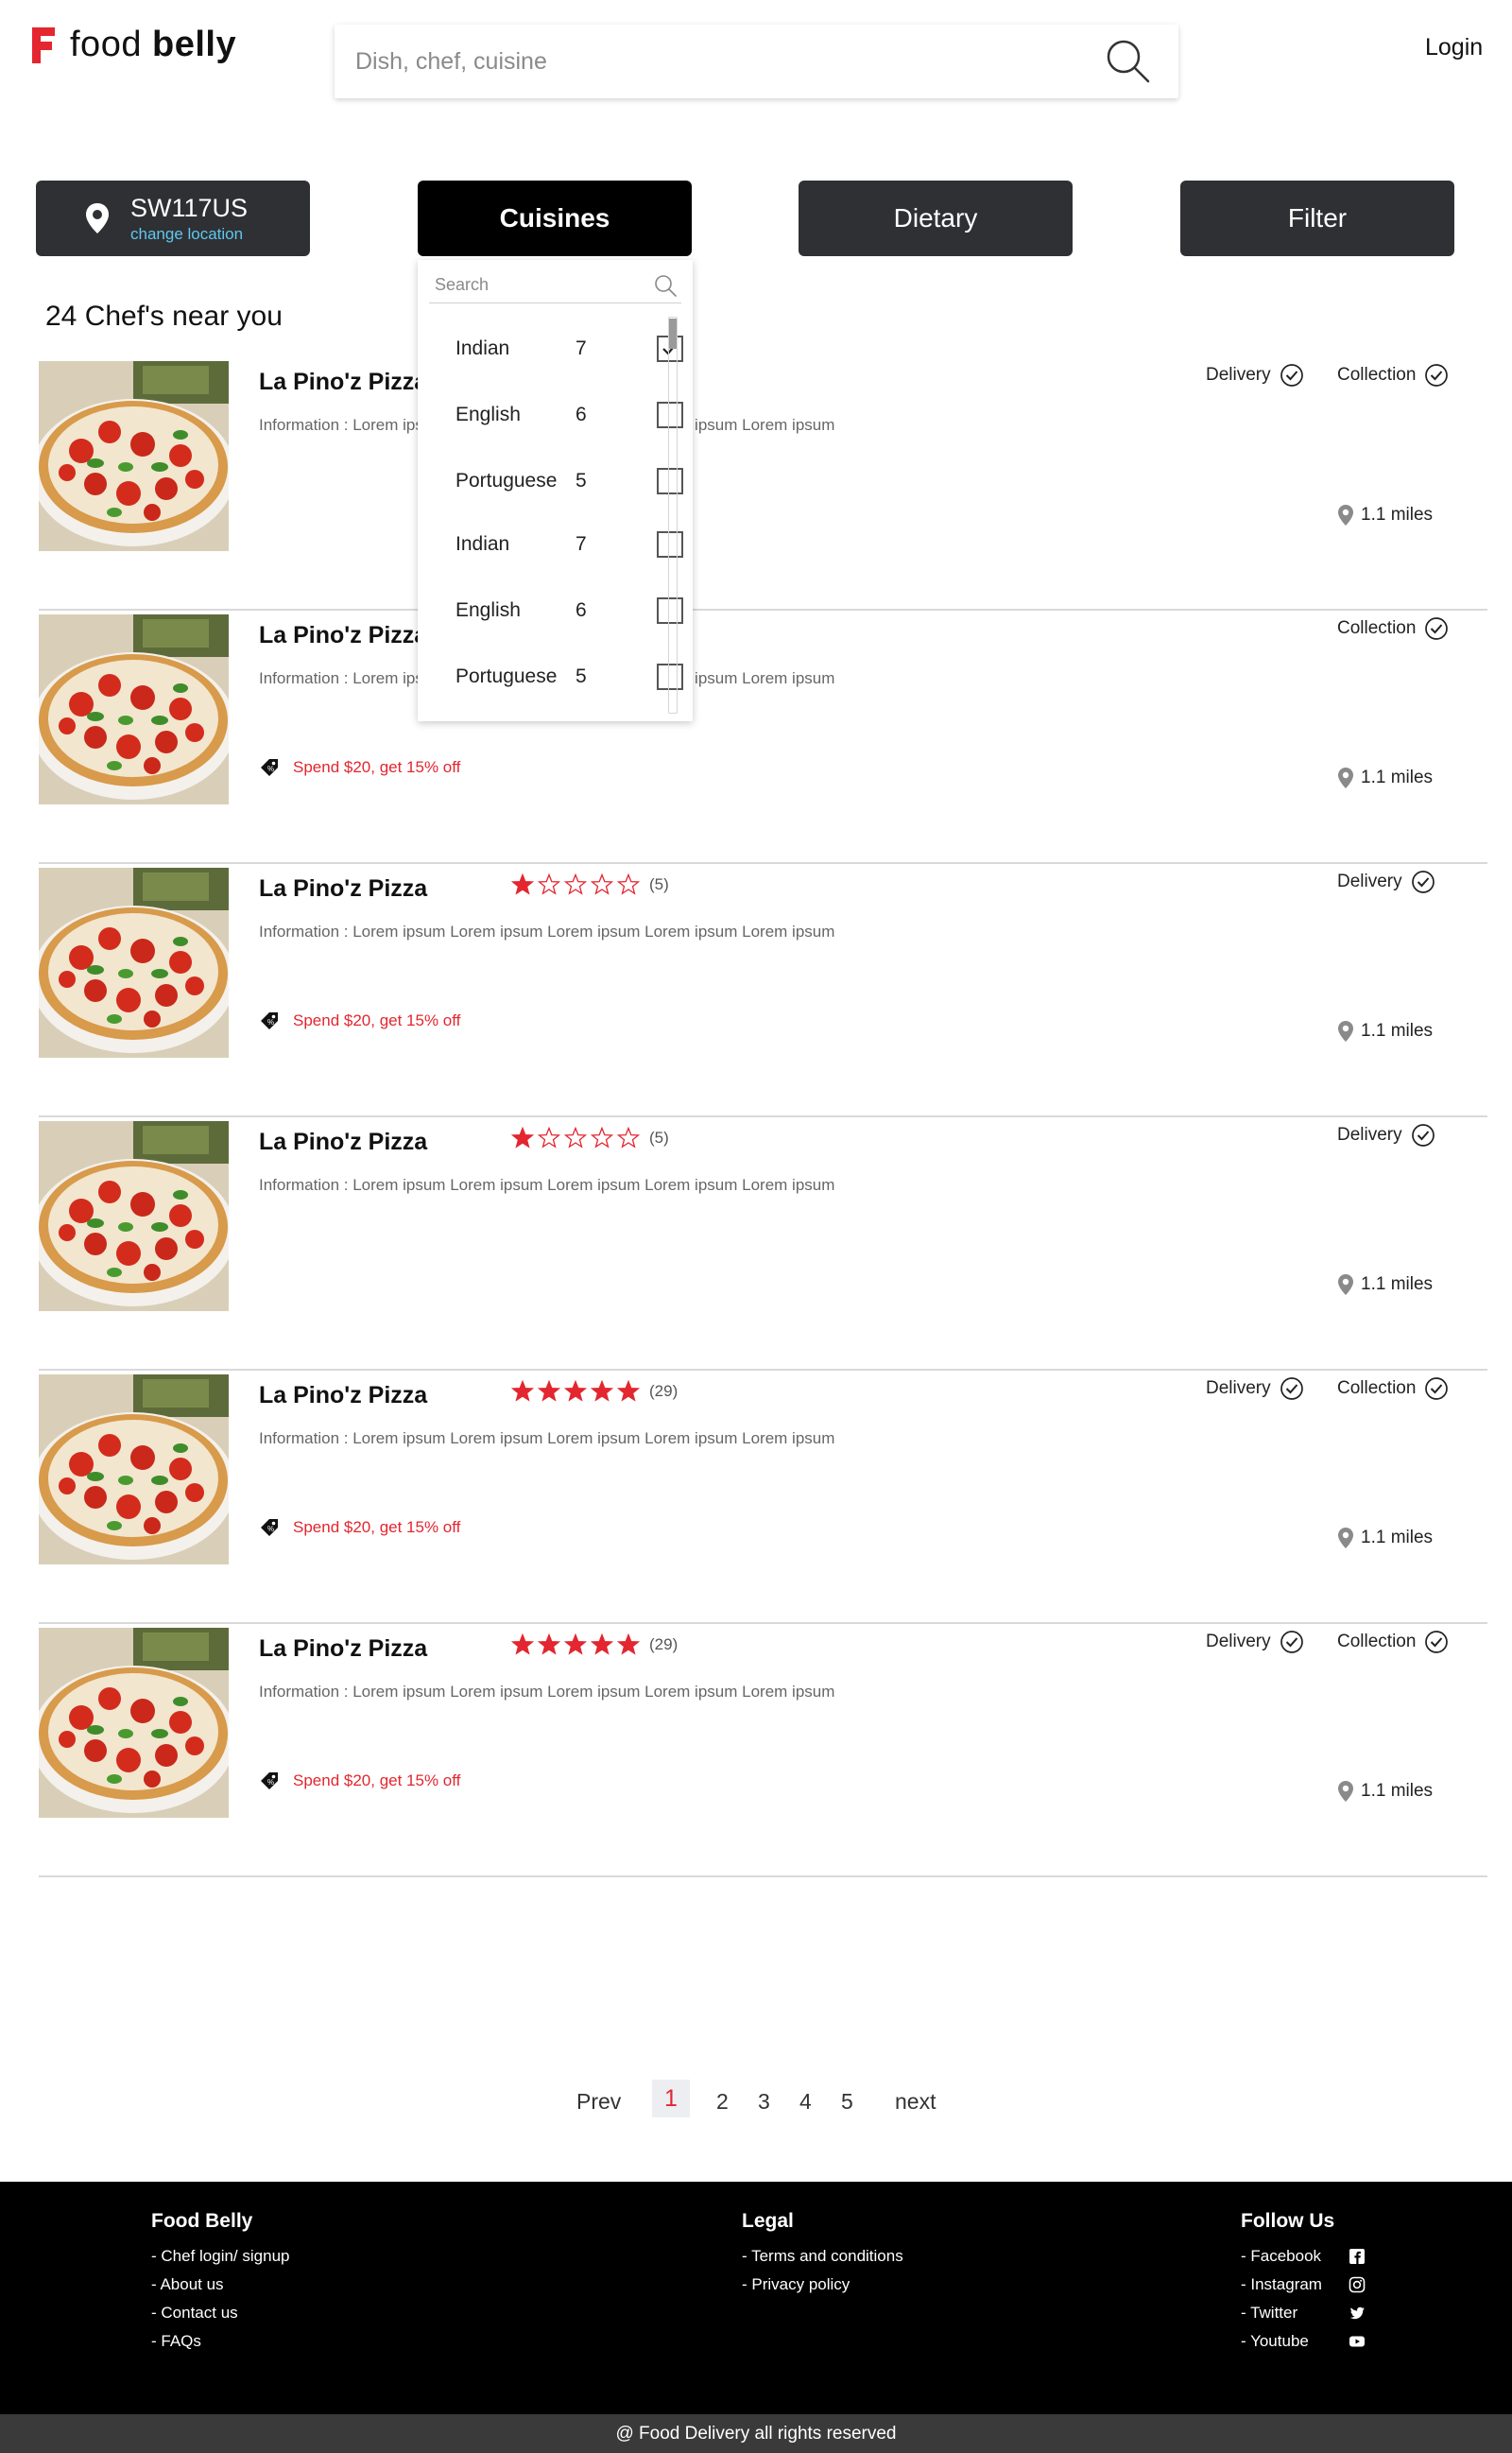 This screenshot has width=1512, height=2453. Describe the element at coordinates (194, 2313) in the screenshot. I see `footer-link-label: - Contact us` at that location.